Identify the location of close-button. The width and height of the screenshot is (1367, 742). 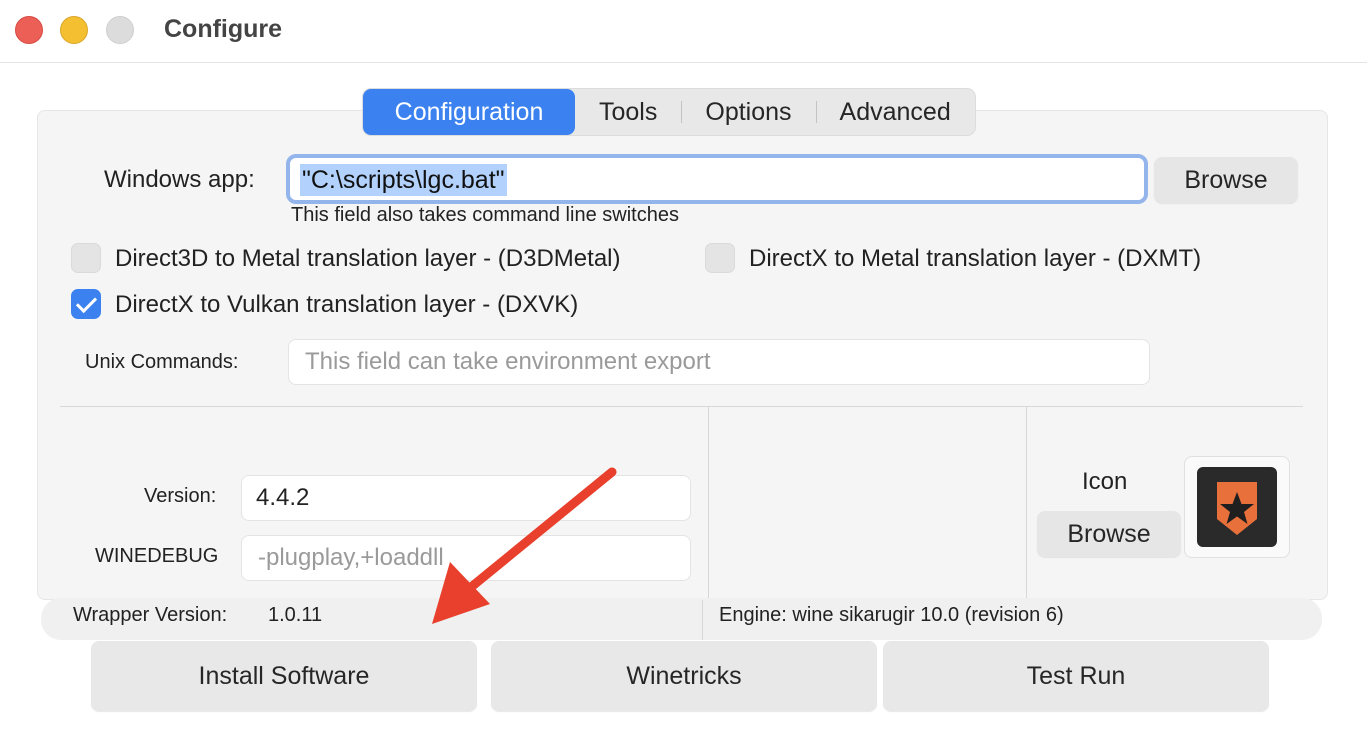
(29, 30).